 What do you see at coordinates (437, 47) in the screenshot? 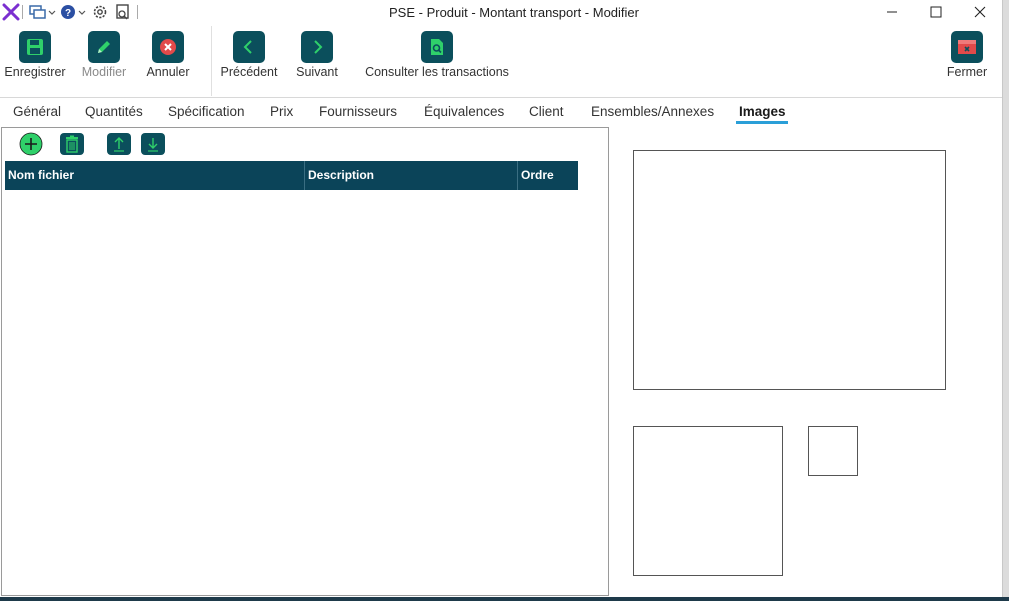
I see `document-search-icon` at bounding box center [437, 47].